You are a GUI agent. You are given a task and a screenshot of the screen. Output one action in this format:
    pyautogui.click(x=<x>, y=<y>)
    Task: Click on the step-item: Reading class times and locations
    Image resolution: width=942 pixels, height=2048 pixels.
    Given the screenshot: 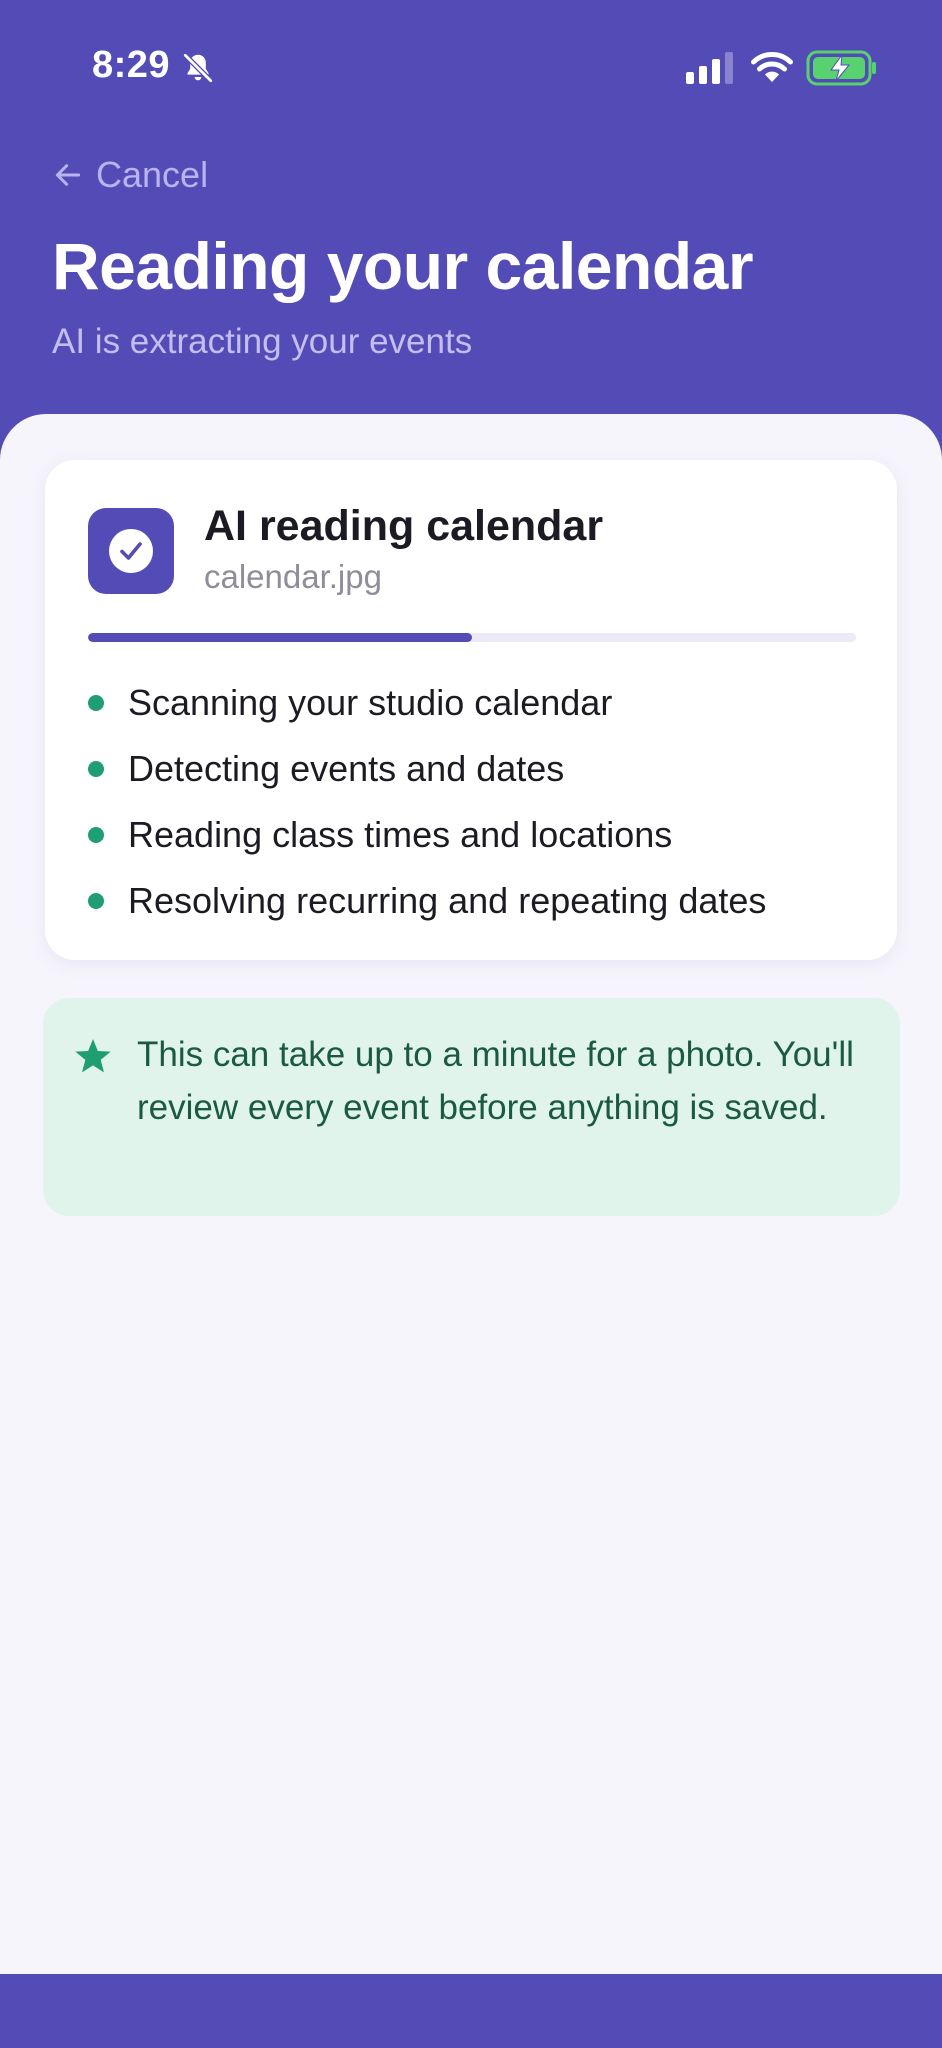 What is the action you would take?
    pyautogui.click(x=478, y=835)
    